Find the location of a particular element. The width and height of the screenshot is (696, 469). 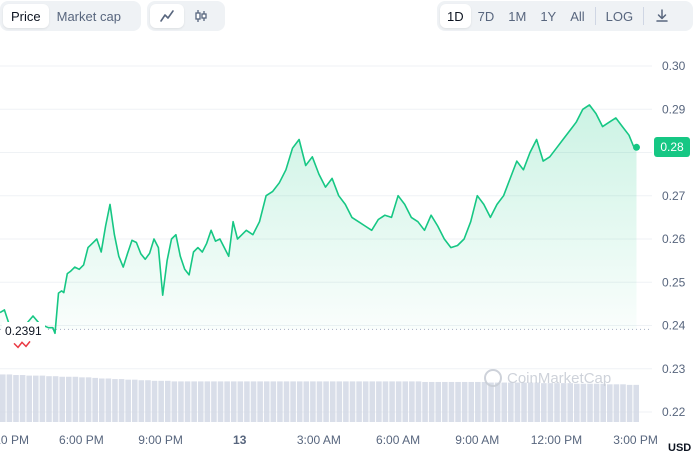

x-tick-label: 6:00 PM is located at coordinates (81, 440).